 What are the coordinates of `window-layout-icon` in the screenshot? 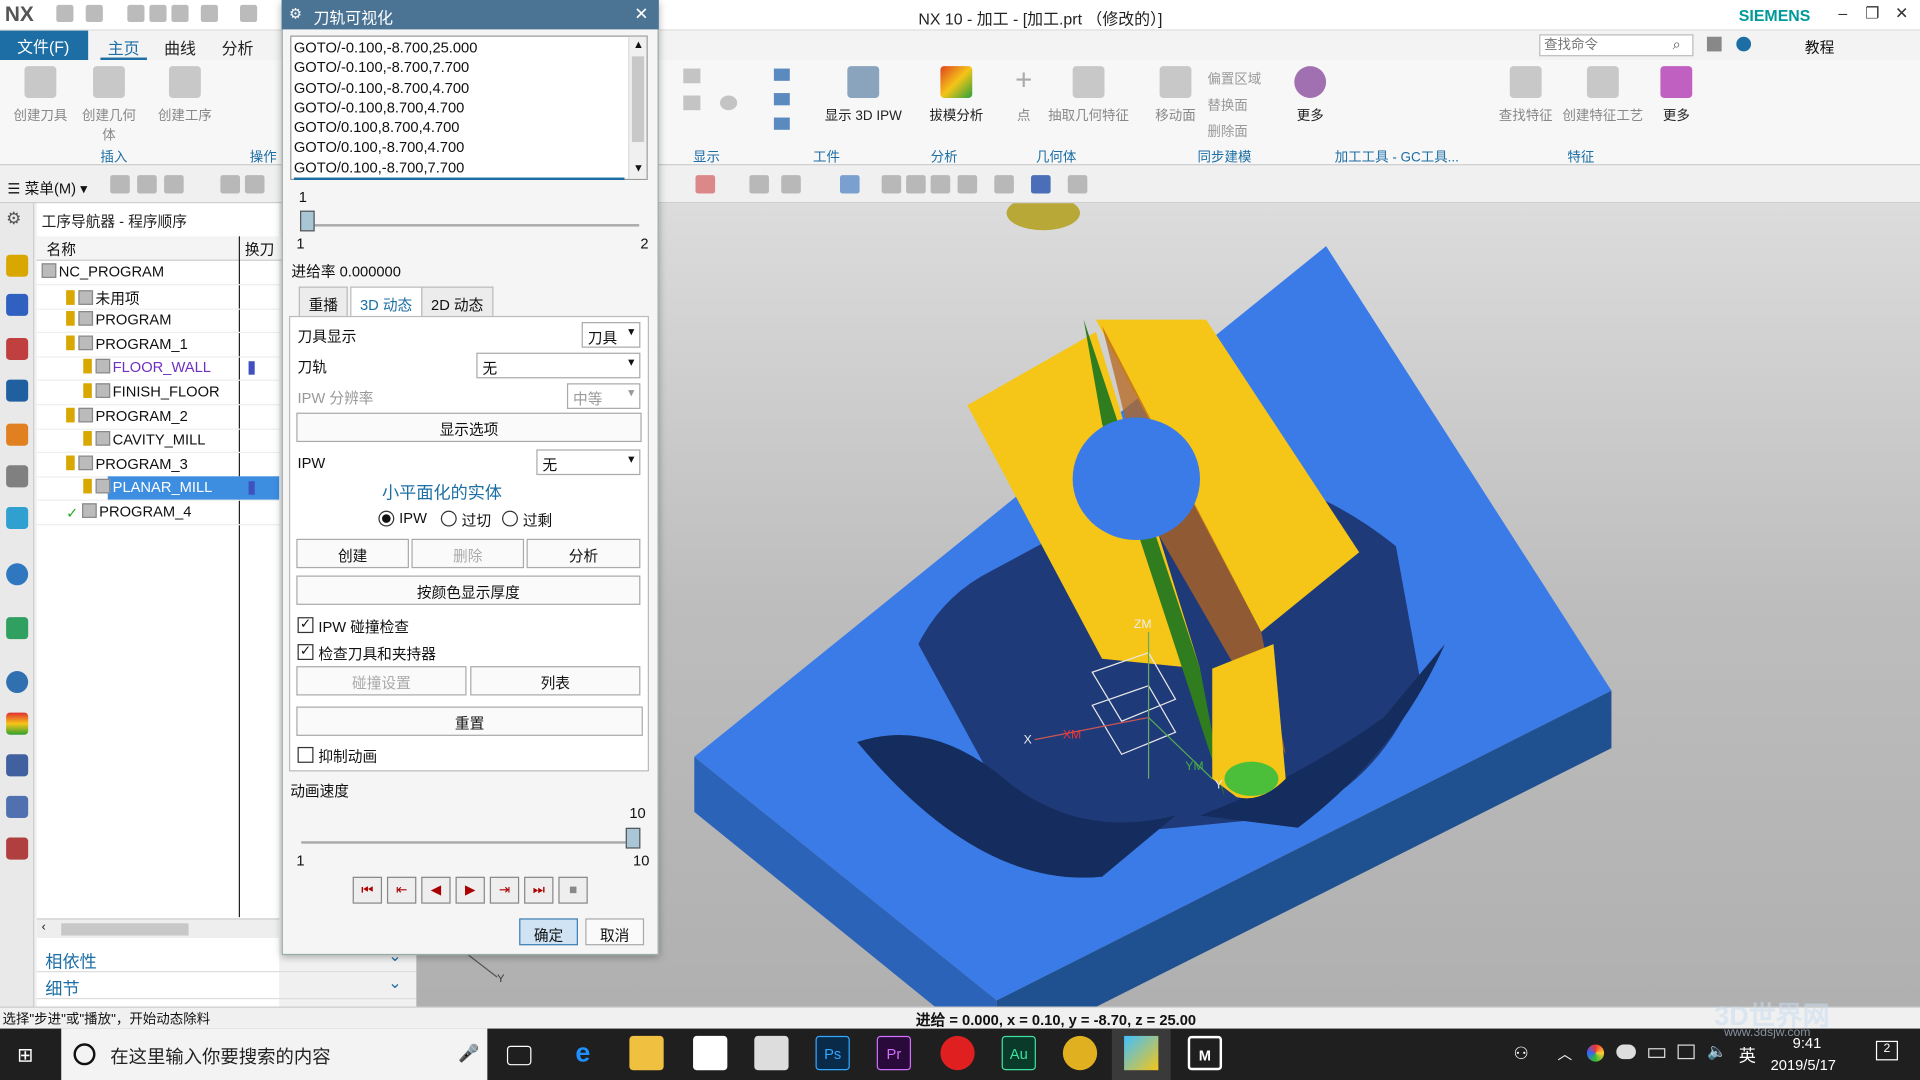 It's located at (1714, 44).